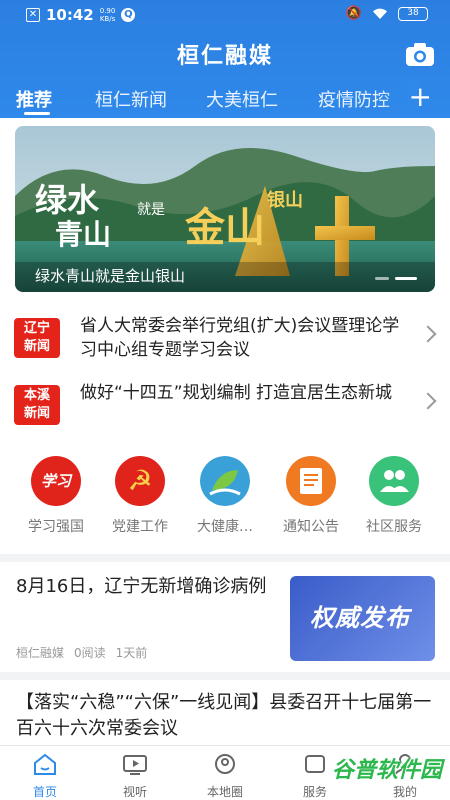 This screenshot has height=800, width=450. I want to click on carousel-dot-active, so click(406, 278).